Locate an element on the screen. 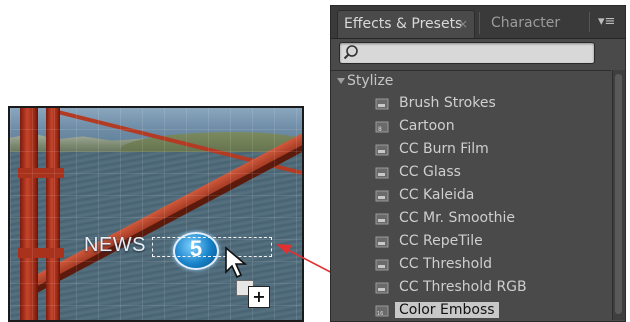 The image size is (630, 322). list-item-cc-threshold-rgb: CC Threshold RGB is located at coordinates (471, 288).